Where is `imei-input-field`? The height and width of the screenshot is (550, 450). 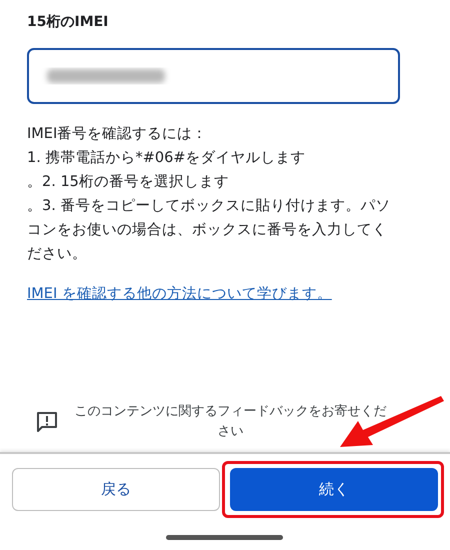 imei-input-field is located at coordinates (213, 76).